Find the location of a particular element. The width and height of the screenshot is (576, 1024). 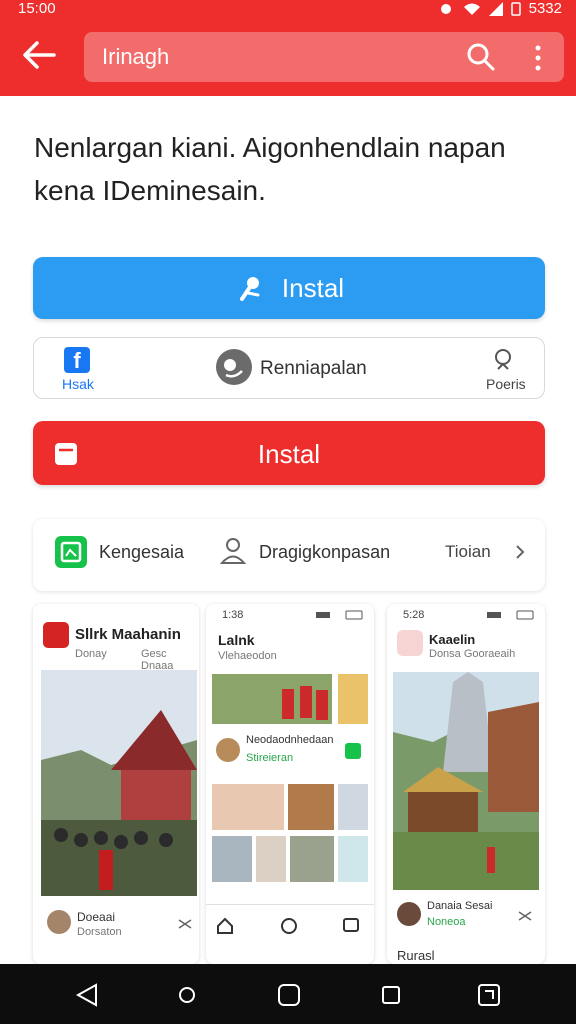

recents-nav-icon is located at coordinates (391, 995).